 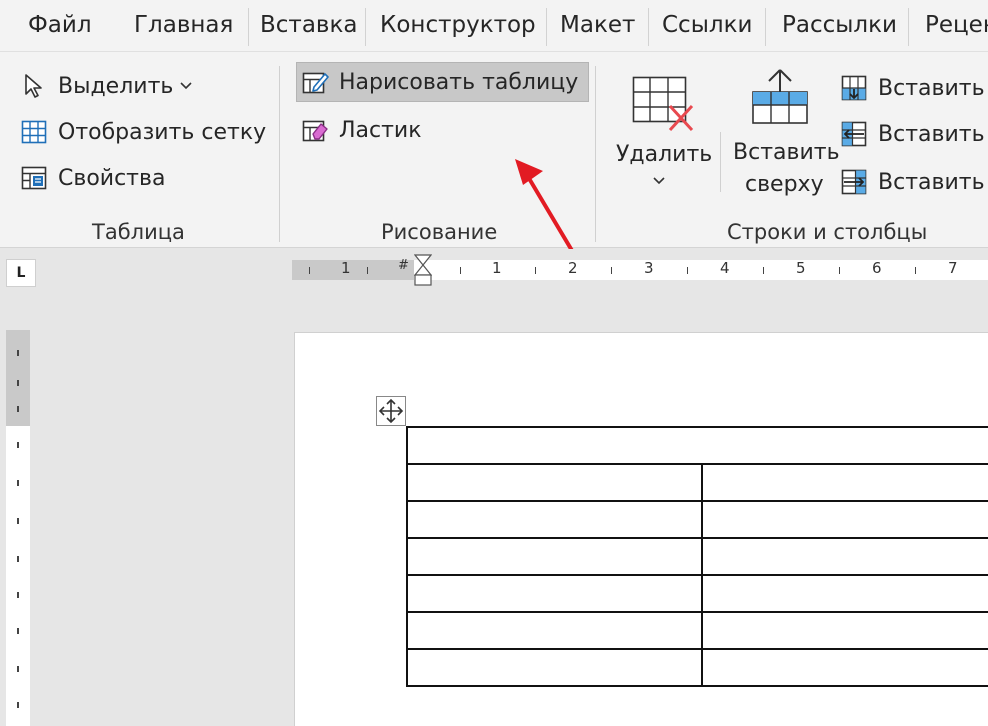 I want to click on column-marker-icon: #, so click(x=403, y=265).